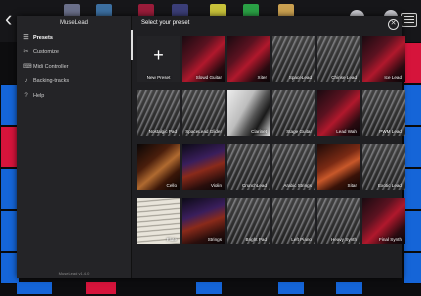 This screenshot has width=421, height=296. Describe the element at coordinates (301, 239) in the screenshot. I see `preset-label: Left Piano` at that location.